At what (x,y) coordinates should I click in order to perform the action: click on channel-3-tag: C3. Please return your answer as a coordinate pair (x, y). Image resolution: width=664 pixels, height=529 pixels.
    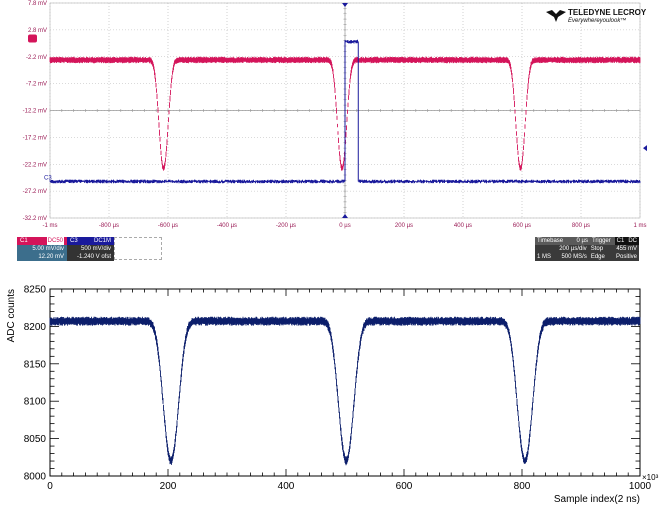
    Looking at the image, I should click on (74, 241).